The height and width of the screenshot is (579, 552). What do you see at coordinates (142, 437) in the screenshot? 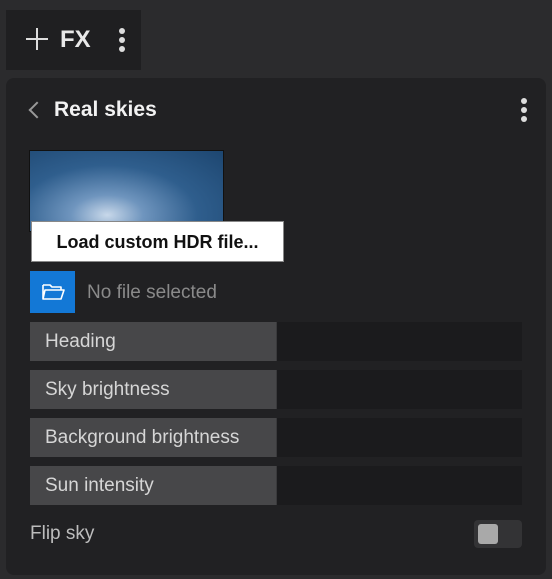
I see `slider-label: Background brightness` at bounding box center [142, 437].